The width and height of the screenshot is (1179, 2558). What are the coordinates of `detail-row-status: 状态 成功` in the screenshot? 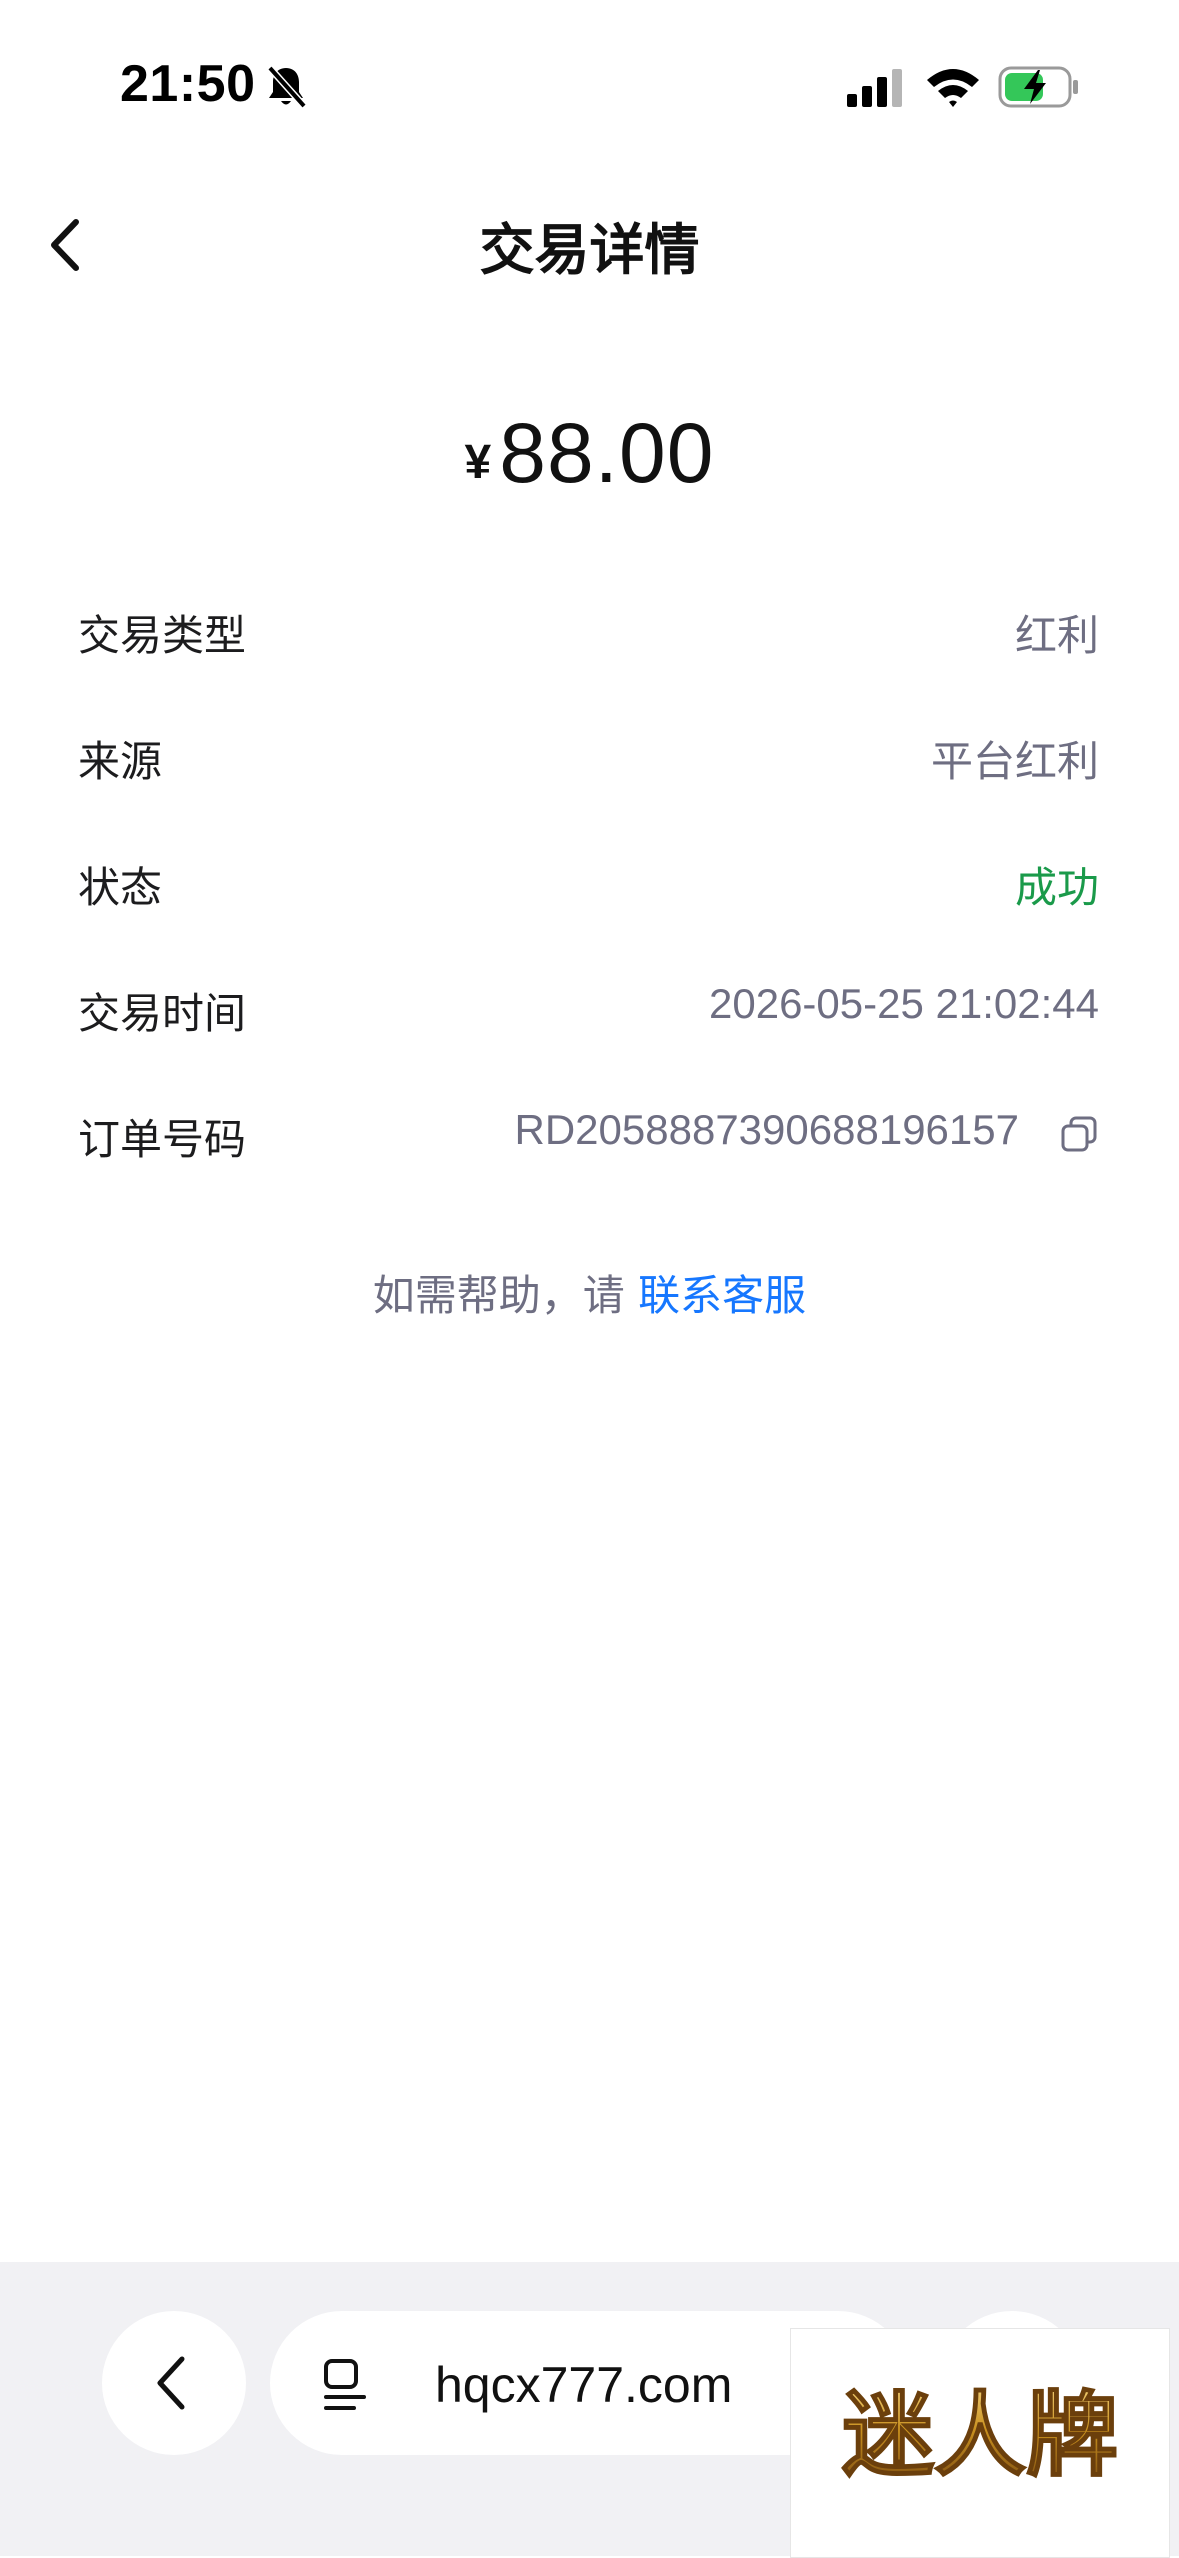 It's located at (588, 889).